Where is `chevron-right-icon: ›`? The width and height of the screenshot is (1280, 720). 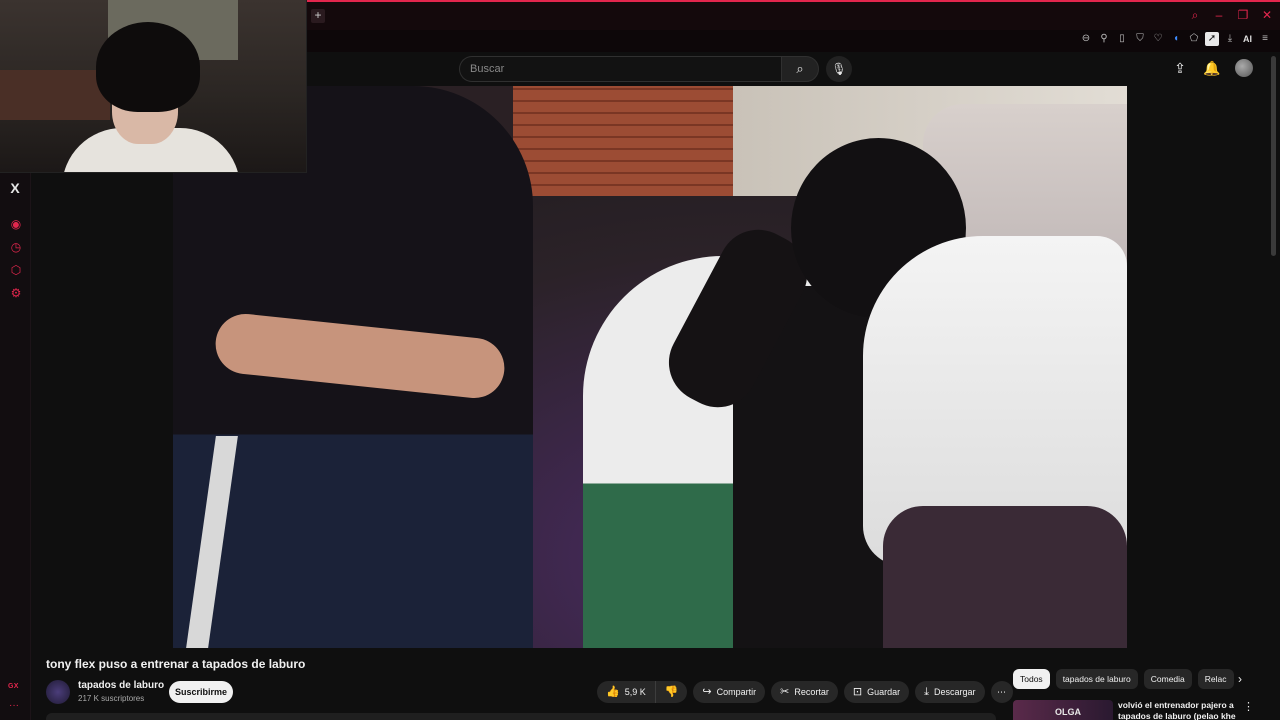 chevron-right-icon: › is located at coordinates (1240, 679).